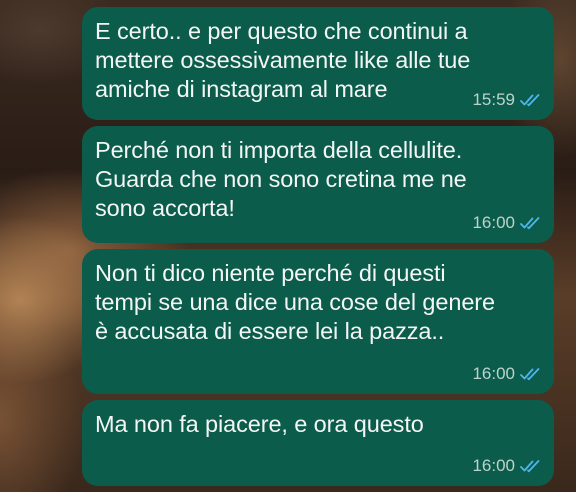 This screenshot has height=492, width=576. I want to click on outgoing-message-bubble: Ma non fa piacere, e ora questo 16:00, so click(318, 443).